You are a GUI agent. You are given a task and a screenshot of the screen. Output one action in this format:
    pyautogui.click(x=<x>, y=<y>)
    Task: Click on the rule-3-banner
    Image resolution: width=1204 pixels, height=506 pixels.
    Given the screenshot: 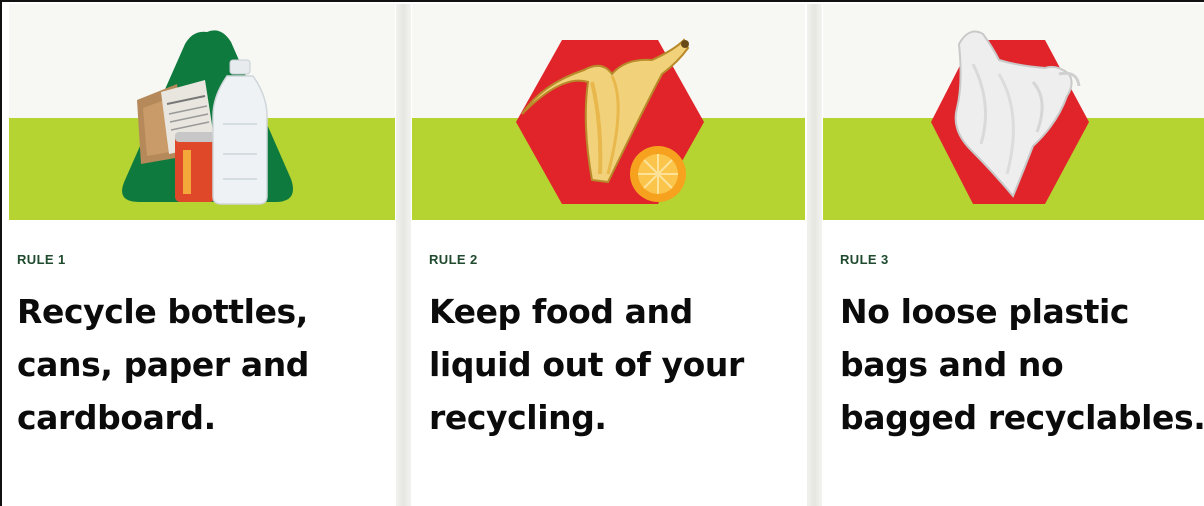 What is the action you would take?
    pyautogui.click(x=1013, y=112)
    